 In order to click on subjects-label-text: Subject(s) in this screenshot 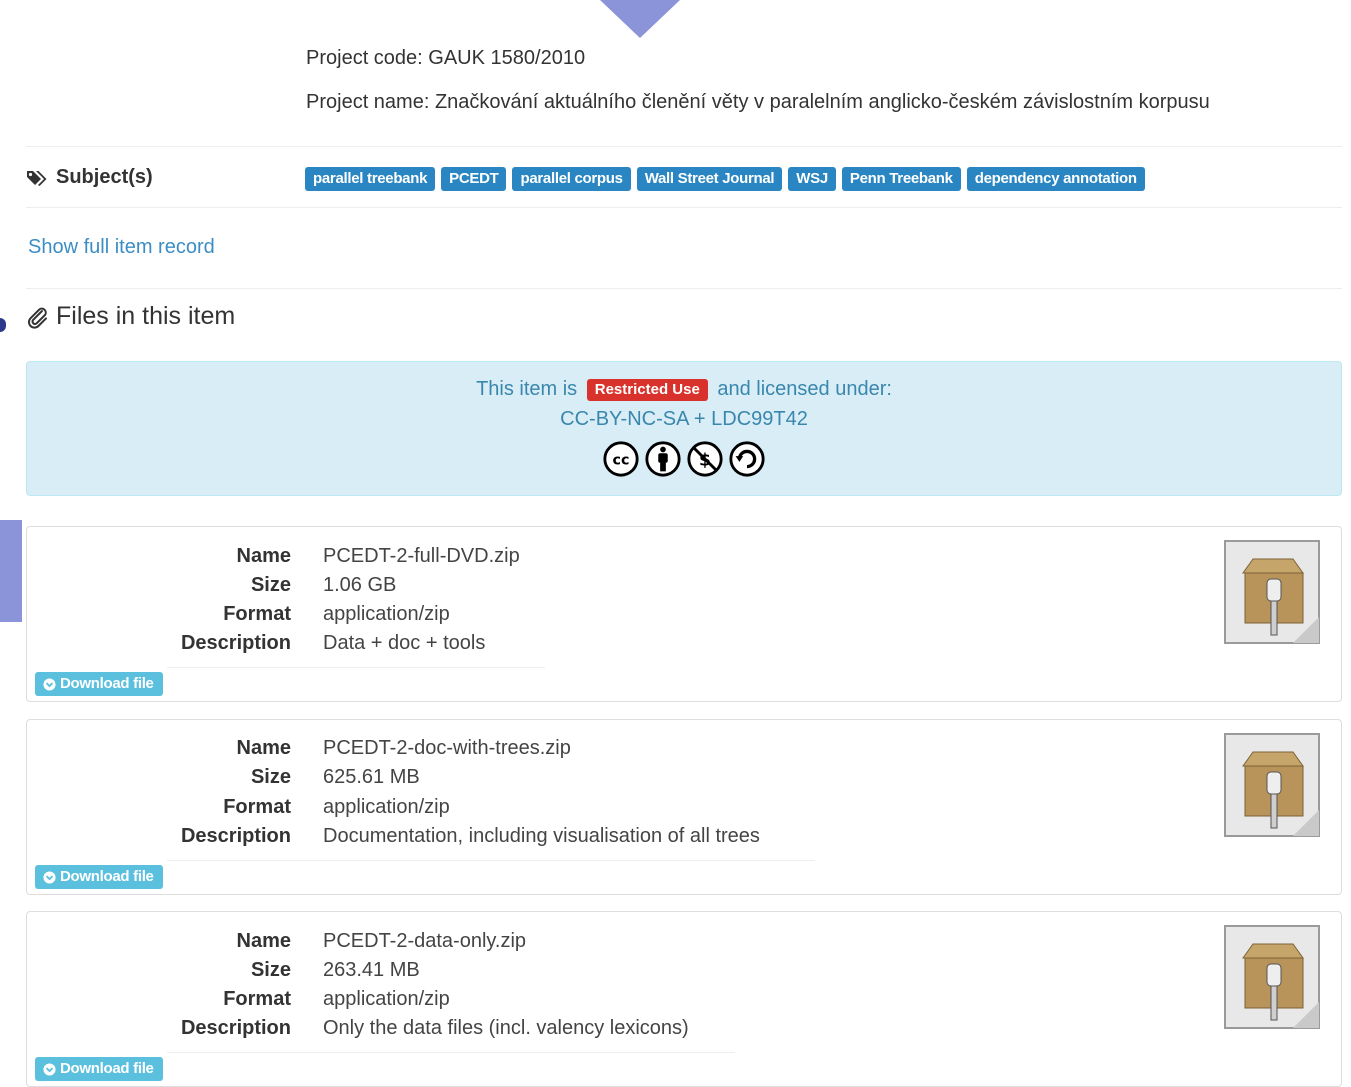, I will do `click(104, 177)`.